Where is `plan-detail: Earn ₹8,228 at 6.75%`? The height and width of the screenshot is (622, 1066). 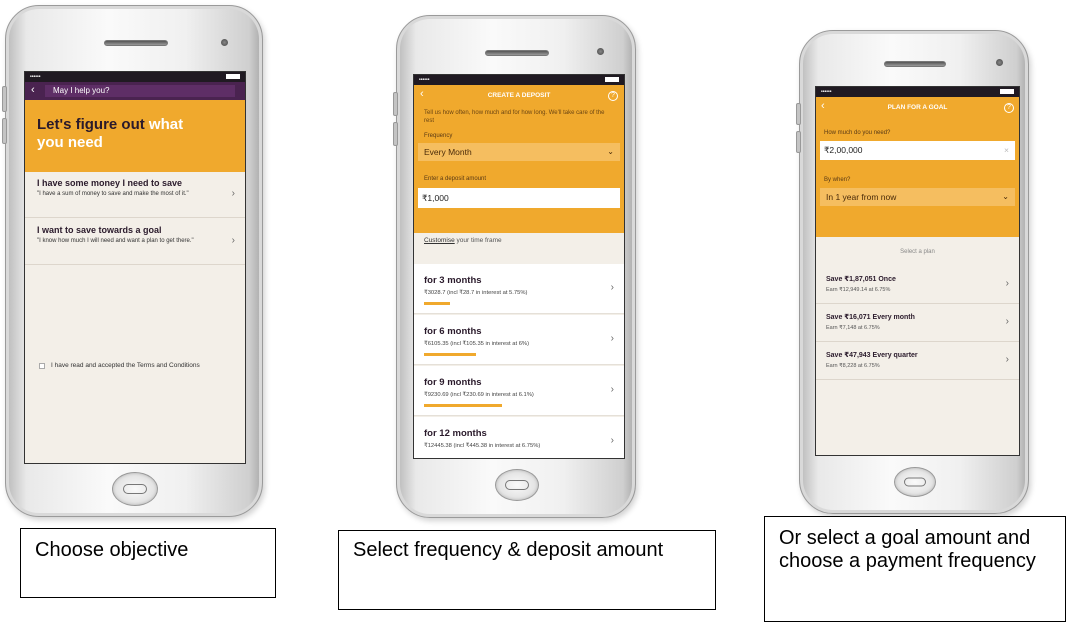
plan-detail: Earn ₹8,228 at 6.75% is located at coordinates (853, 366).